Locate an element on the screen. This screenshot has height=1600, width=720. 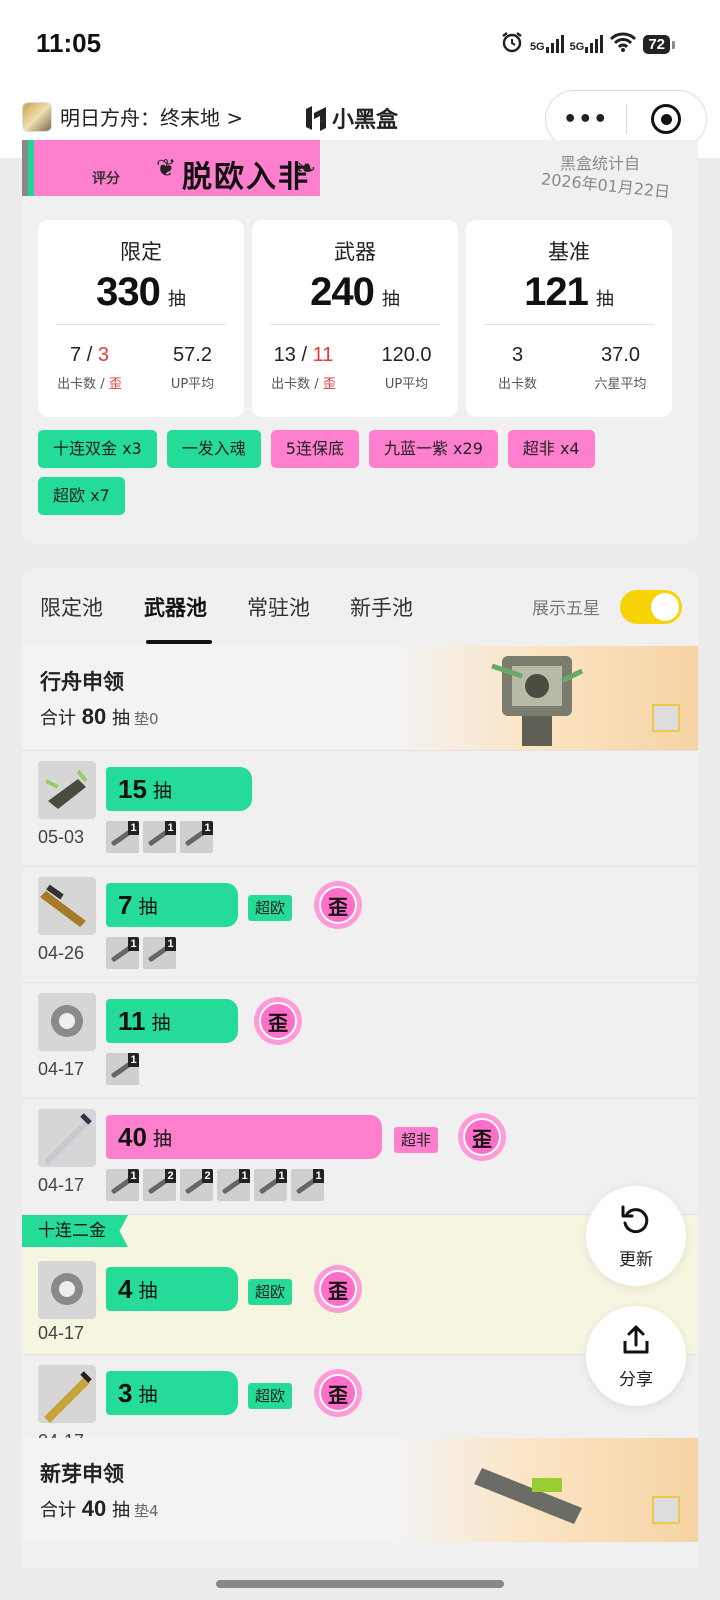
tab-standard-pool: 常驻池 is located at coordinates (278, 607).